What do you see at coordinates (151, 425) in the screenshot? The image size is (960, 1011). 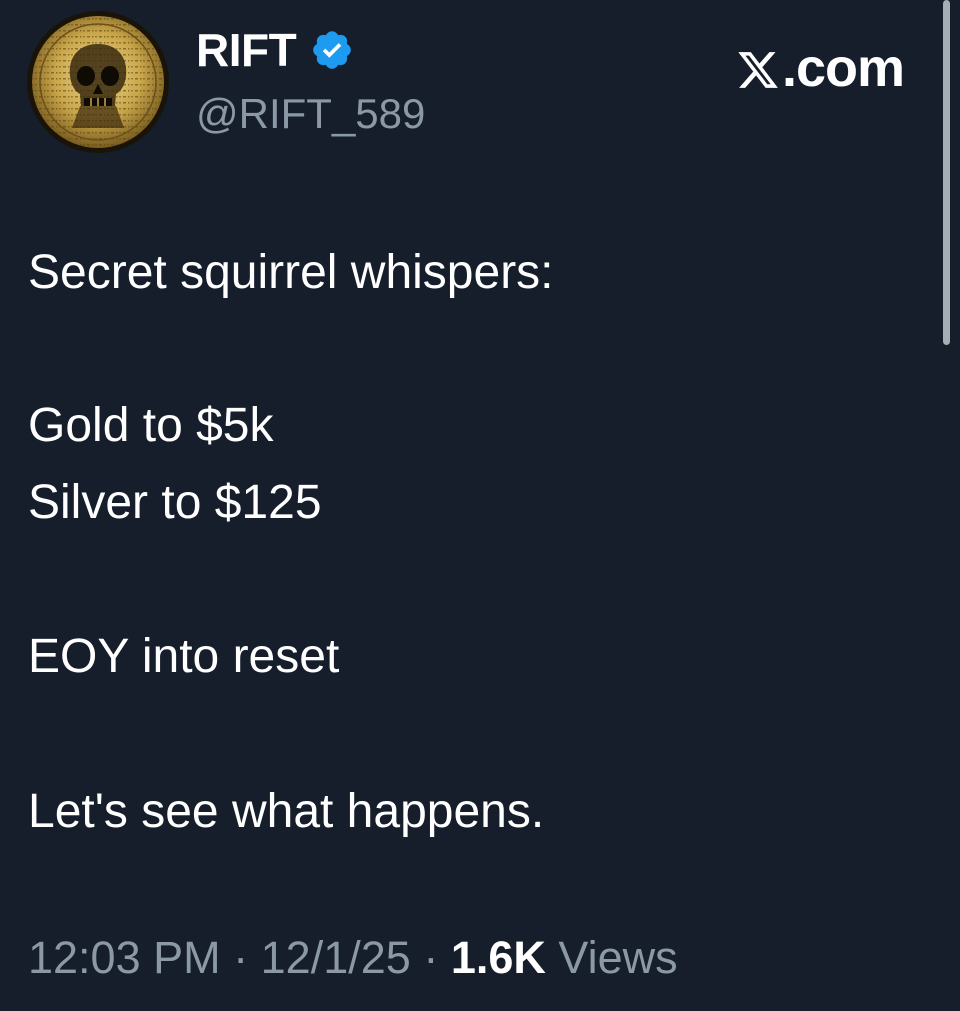 I see `tweet-line-2: Gold to $5k` at bounding box center [151, 425].